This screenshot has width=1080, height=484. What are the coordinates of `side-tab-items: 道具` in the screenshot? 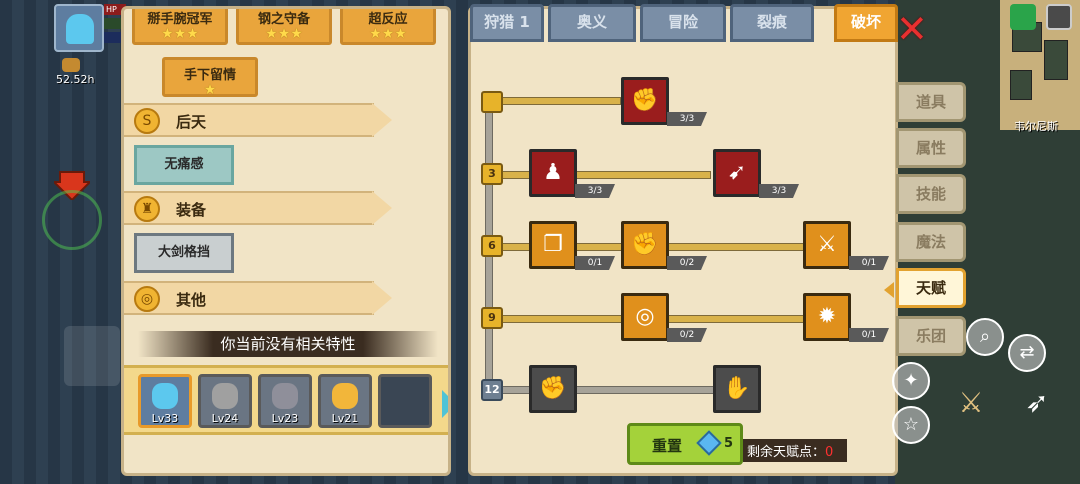 It's located at (931, 102).